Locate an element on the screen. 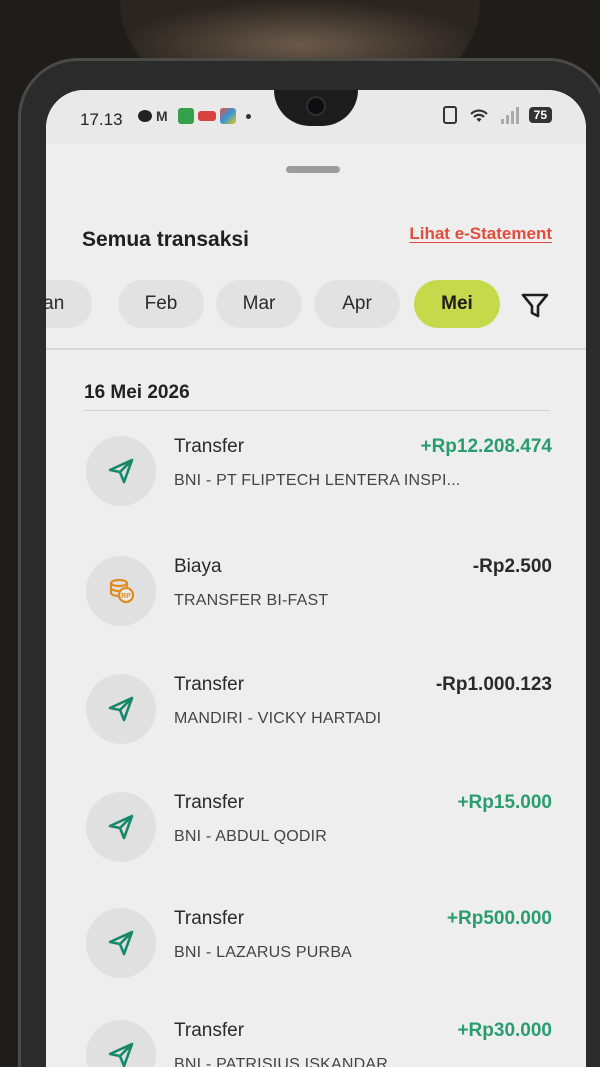 This screenshot has height=1067, width=600. month-tab-mei: Mei is located at coordinates (457, 304).